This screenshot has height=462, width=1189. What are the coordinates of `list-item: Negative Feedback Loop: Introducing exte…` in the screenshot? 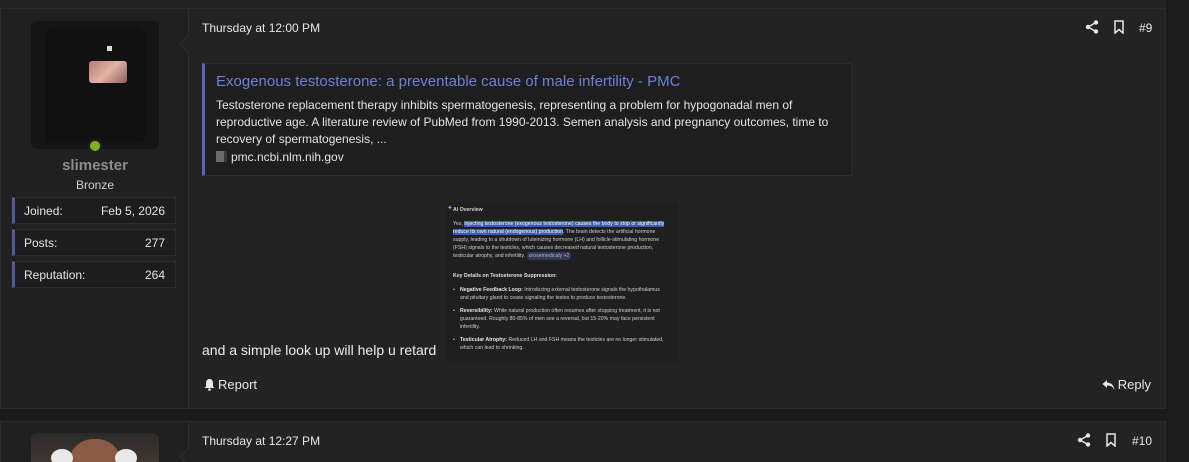 It's located at (561, 294).